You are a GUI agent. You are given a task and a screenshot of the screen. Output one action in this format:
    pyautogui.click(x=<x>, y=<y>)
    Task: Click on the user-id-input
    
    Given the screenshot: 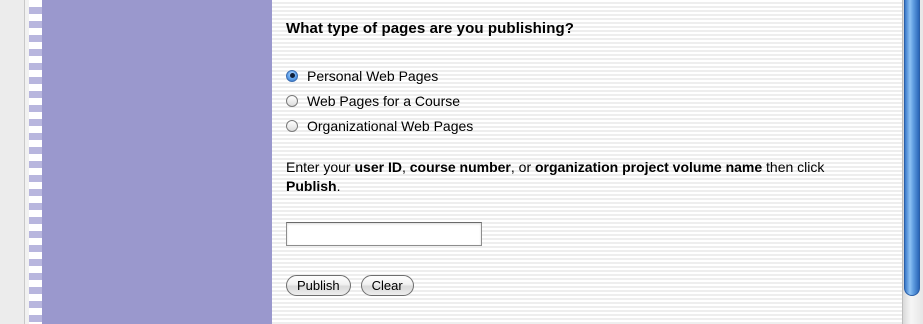 What is the action you would take?
    pyautogui.click(x=384, y=234)
    